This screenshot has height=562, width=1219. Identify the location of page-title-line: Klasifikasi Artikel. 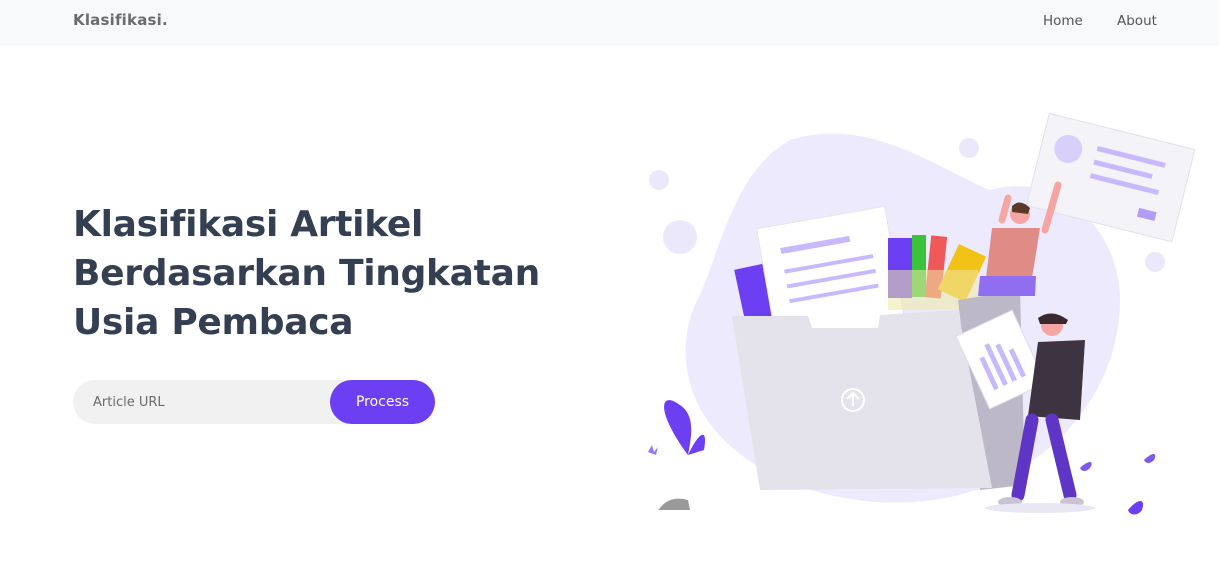
(248, 224).